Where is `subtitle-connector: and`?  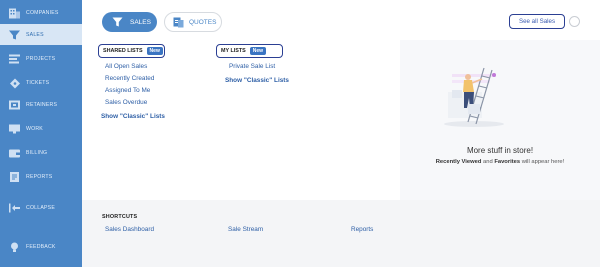 subtitle-connector: and is located at coordinates (488, 162).